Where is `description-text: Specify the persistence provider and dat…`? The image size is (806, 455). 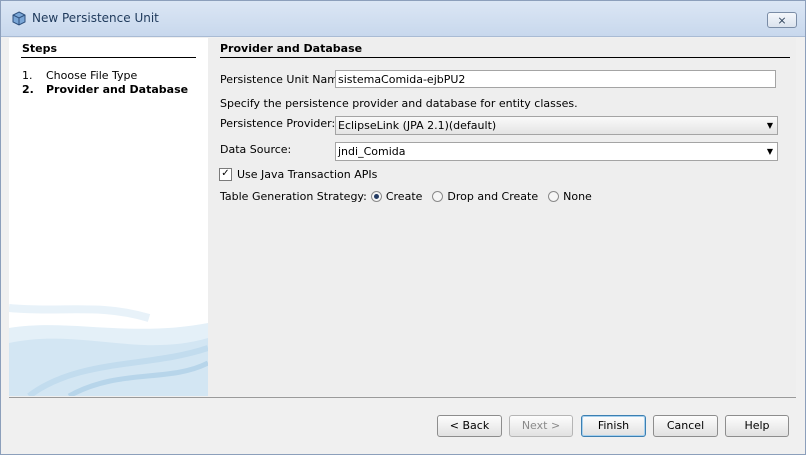 description-text: Specify the persistence provider and dat… is located at coordinates (399, 103).